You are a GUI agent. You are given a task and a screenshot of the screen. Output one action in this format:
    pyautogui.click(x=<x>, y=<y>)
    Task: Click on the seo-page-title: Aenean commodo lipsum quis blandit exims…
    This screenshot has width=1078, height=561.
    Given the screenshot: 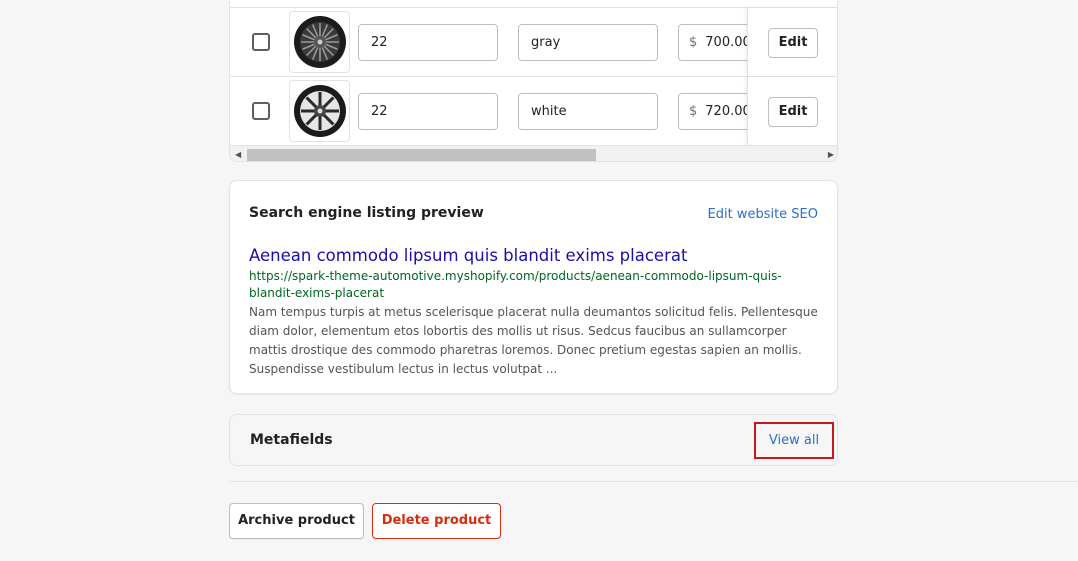 What is the action you would take?
    pyautogui.click(x=468, y=255)
    